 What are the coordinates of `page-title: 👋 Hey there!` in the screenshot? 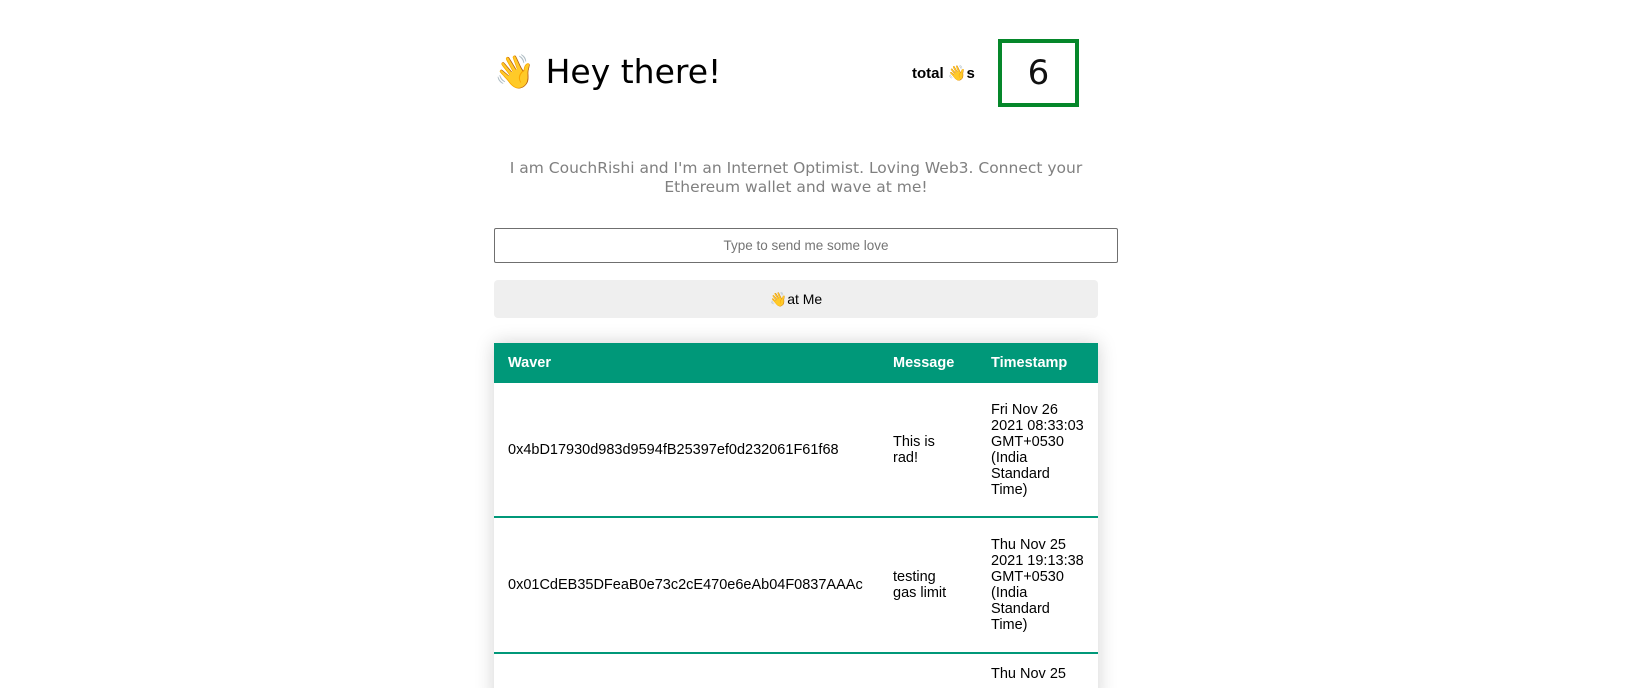 It's located at (608, 71).